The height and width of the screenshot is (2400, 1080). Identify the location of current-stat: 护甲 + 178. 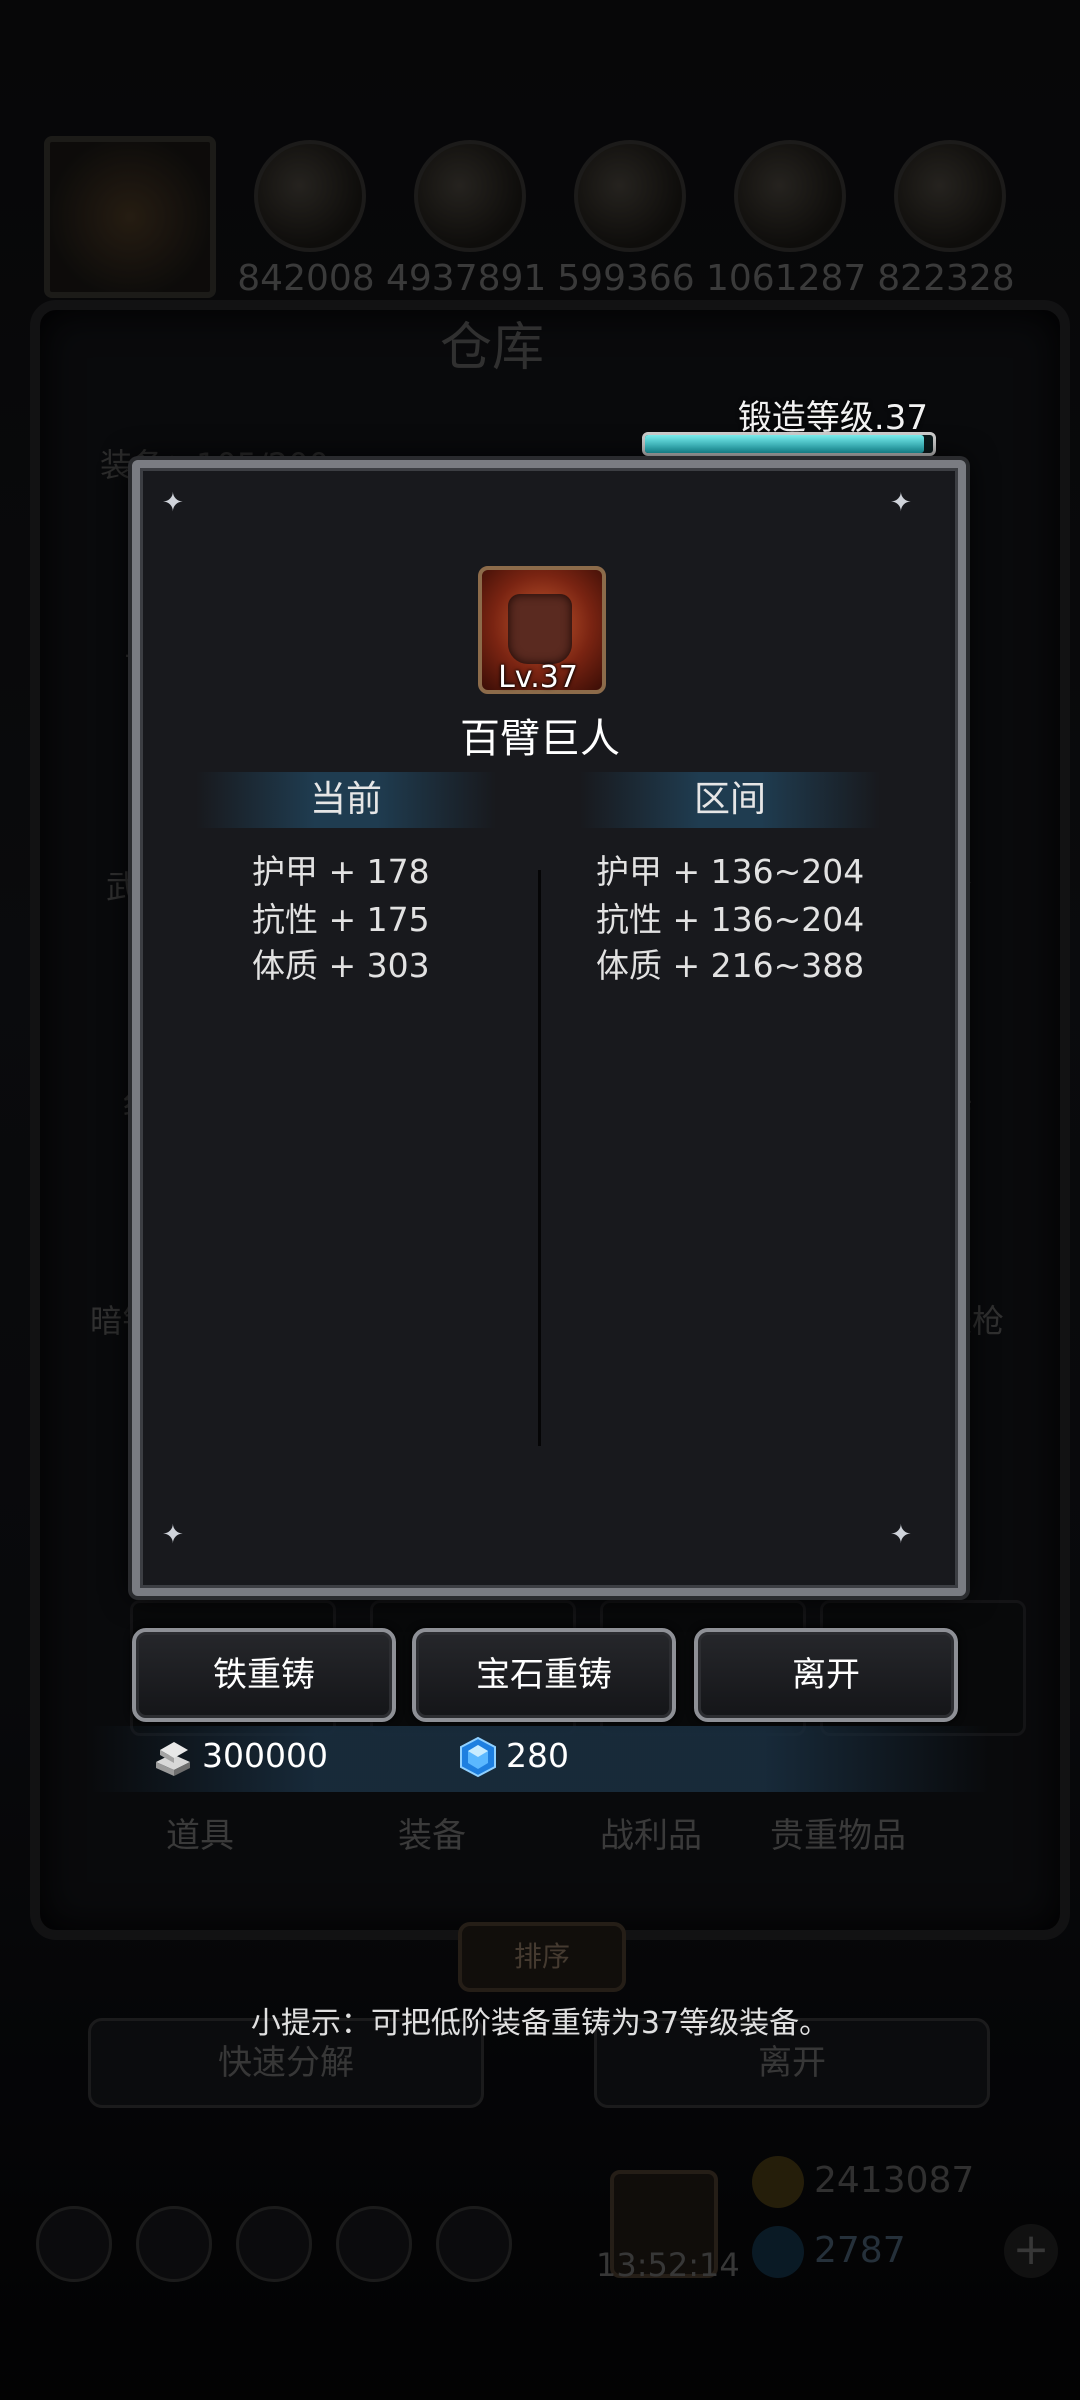
(341, 871).